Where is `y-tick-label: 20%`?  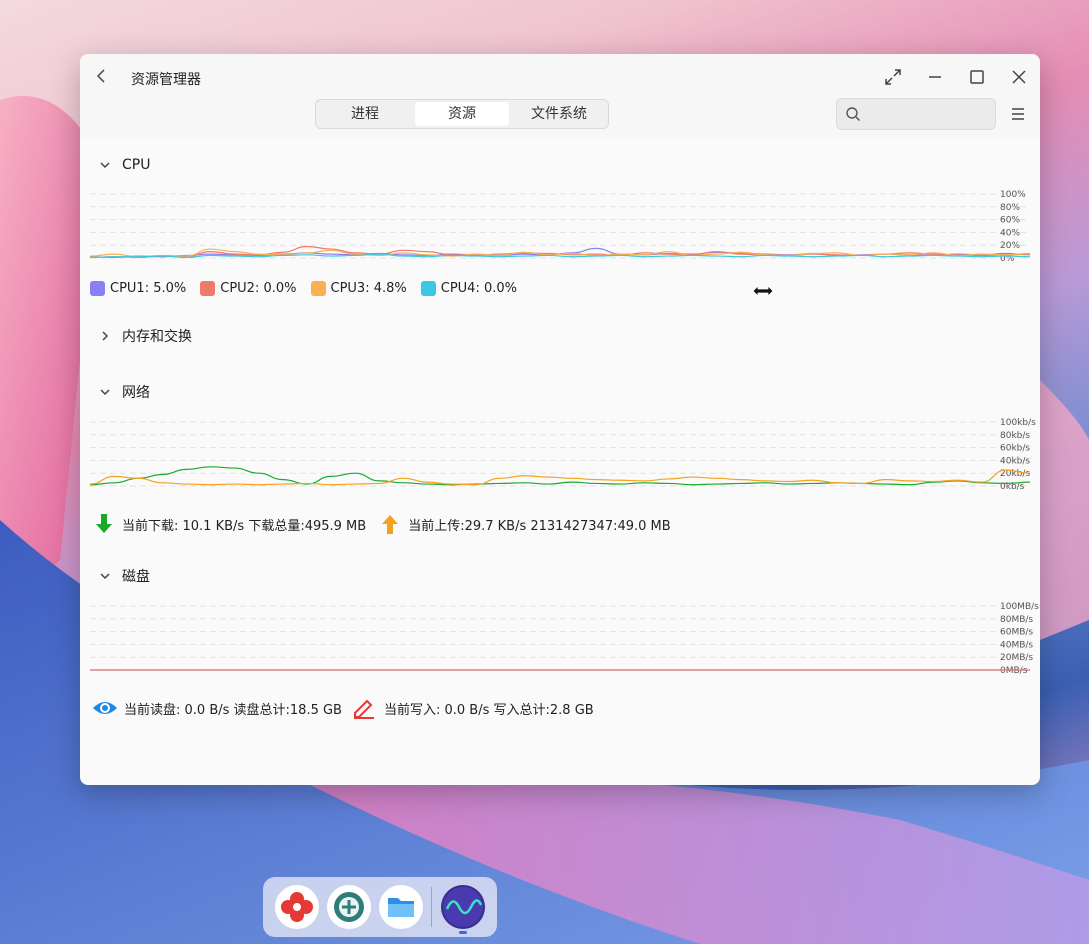 y-tick-label: 20% is located at coordinates (1010, 246).